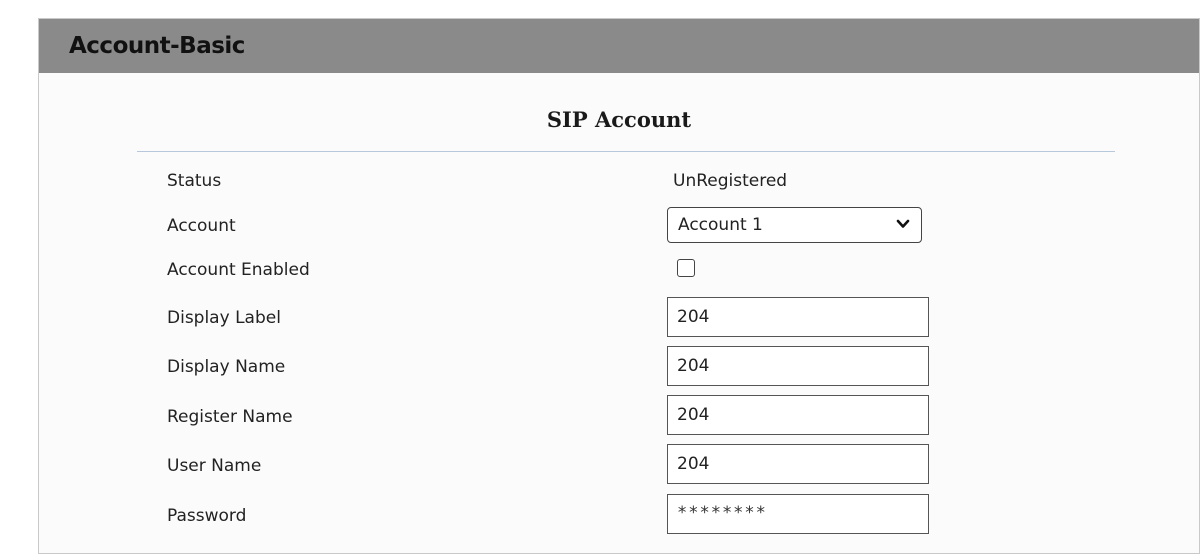  I want to click on password-input: ********, so click(798, 514).